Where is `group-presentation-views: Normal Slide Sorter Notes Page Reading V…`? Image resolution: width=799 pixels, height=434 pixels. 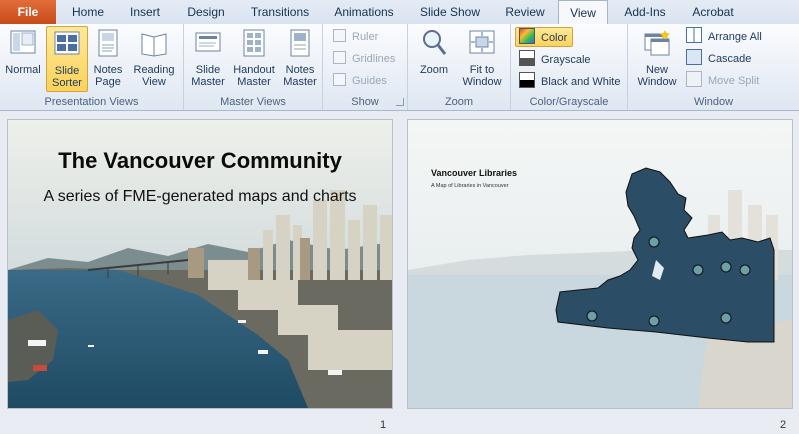
group-presentation-views: Normal Slide Sorter Notes Page Reading V… is located at coordinates (92, 67).